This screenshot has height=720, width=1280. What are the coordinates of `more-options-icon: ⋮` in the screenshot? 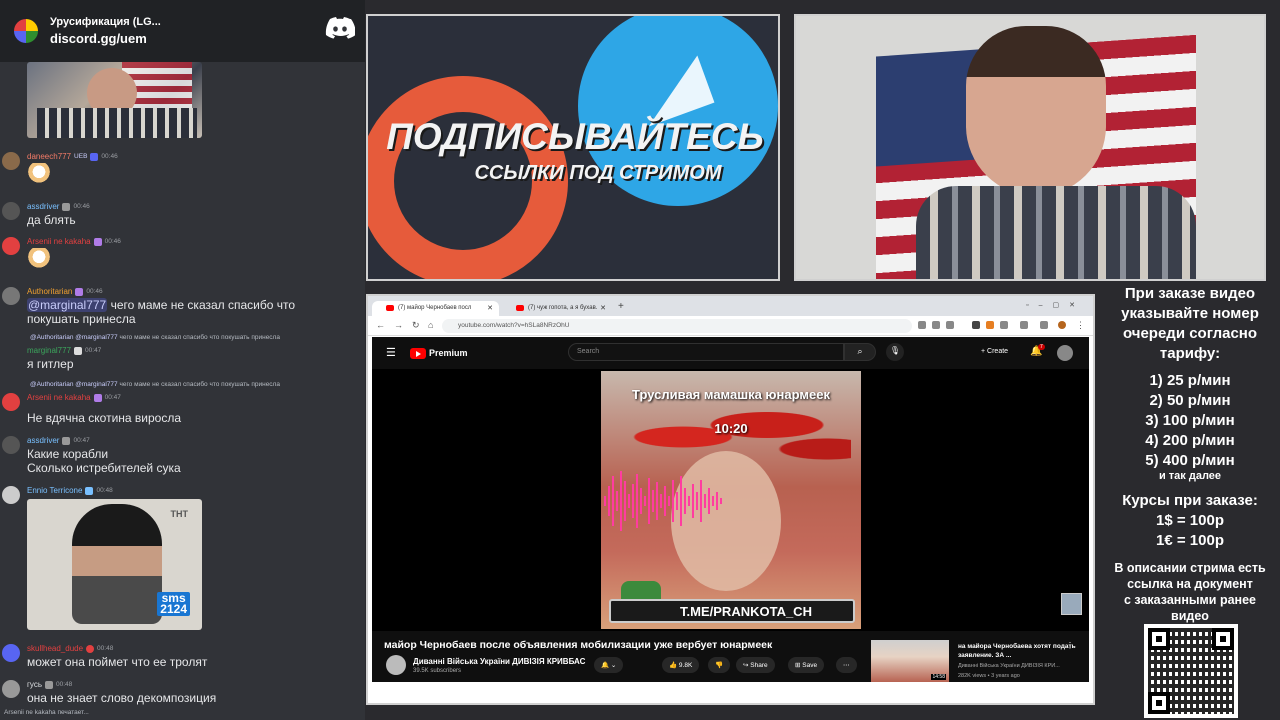 It's located at (1070, 645).